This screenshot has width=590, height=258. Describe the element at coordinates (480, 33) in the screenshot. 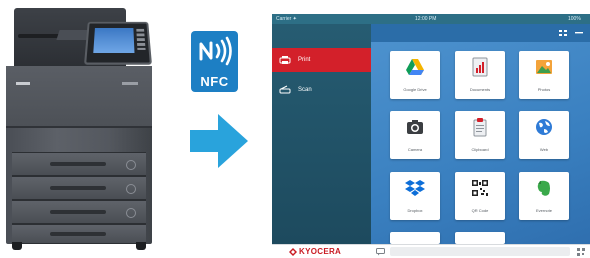

I see `app-toolbar` at that location.